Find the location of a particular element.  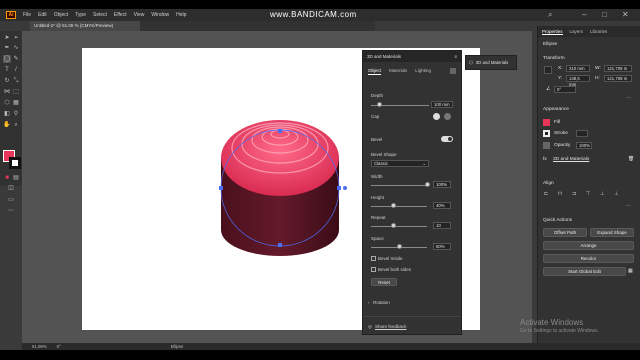

depth-slider-knob is located at coordinates (380, 104).